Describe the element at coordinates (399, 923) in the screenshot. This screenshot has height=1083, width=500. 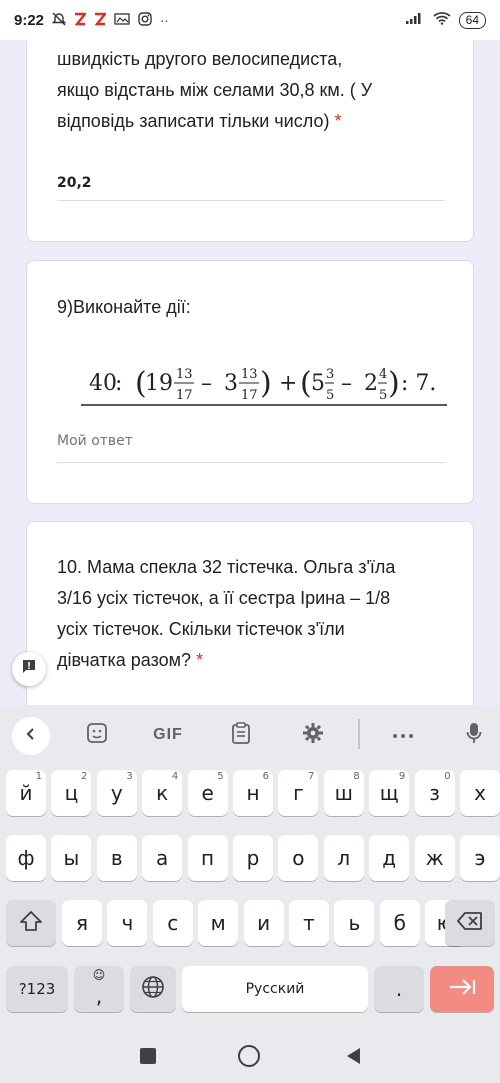
I see `key-row3-7: б` at that location.